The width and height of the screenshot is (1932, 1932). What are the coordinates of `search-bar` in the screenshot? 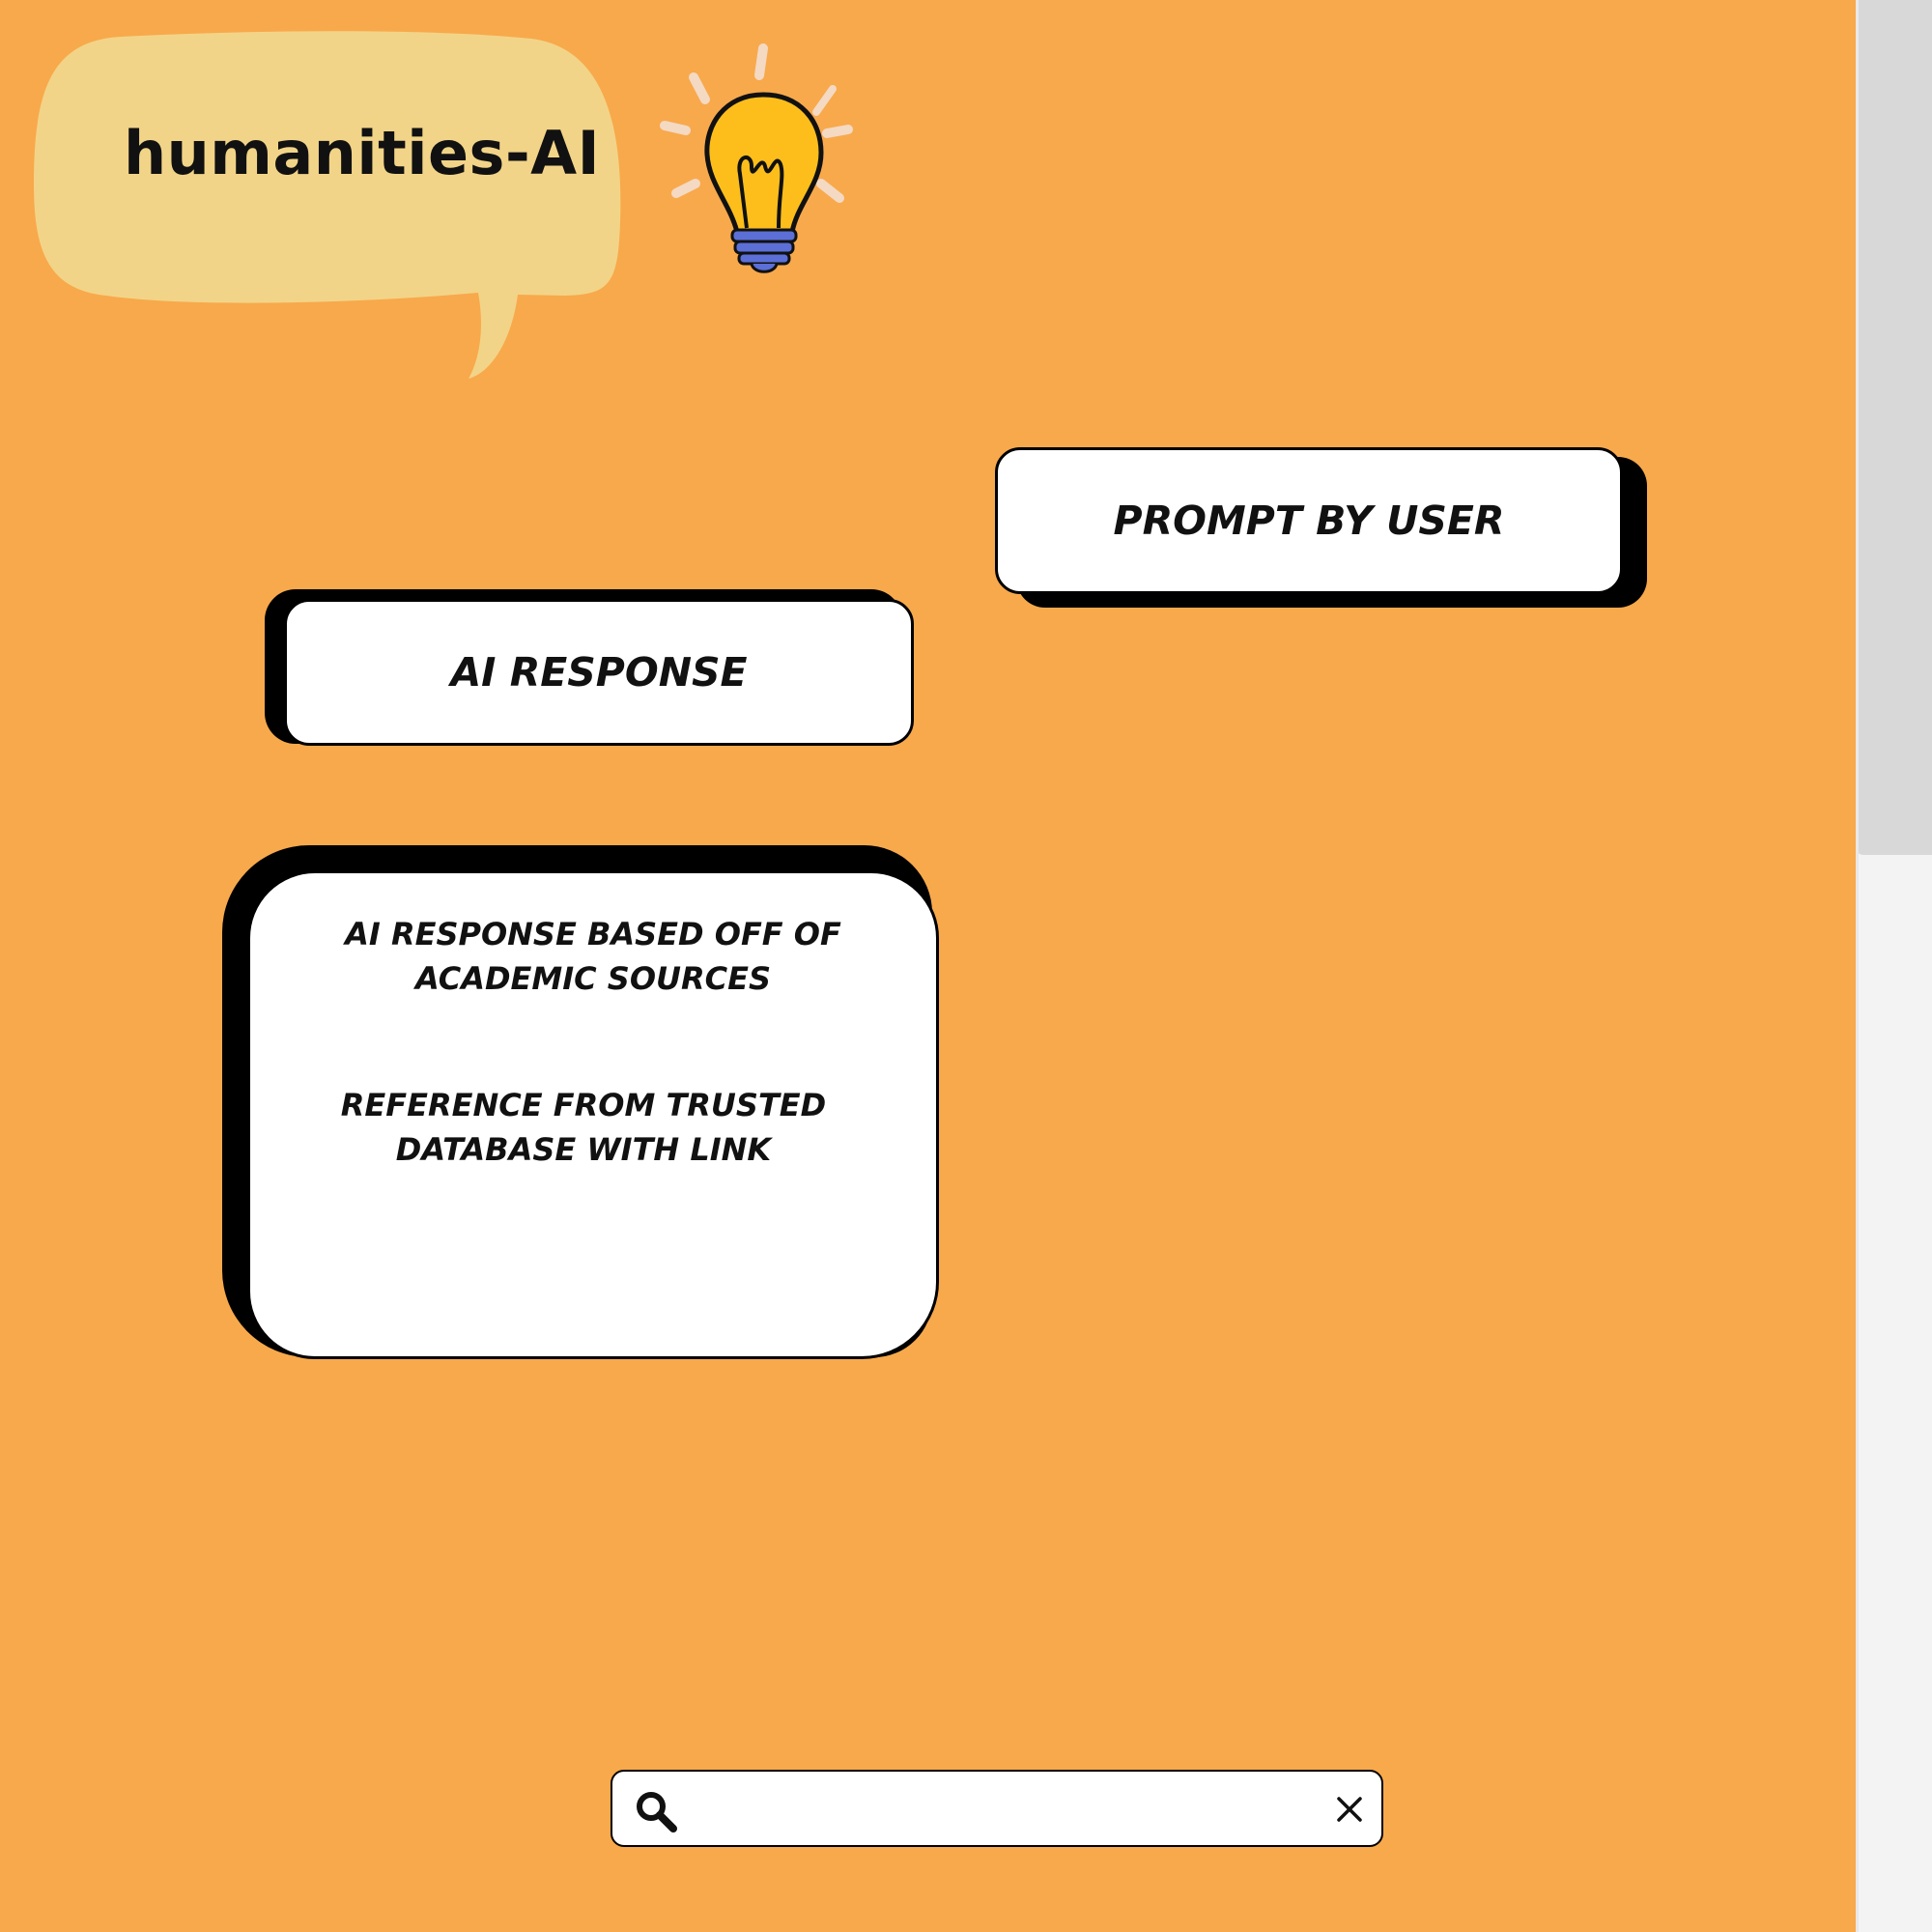 It's located at (997, 1808).